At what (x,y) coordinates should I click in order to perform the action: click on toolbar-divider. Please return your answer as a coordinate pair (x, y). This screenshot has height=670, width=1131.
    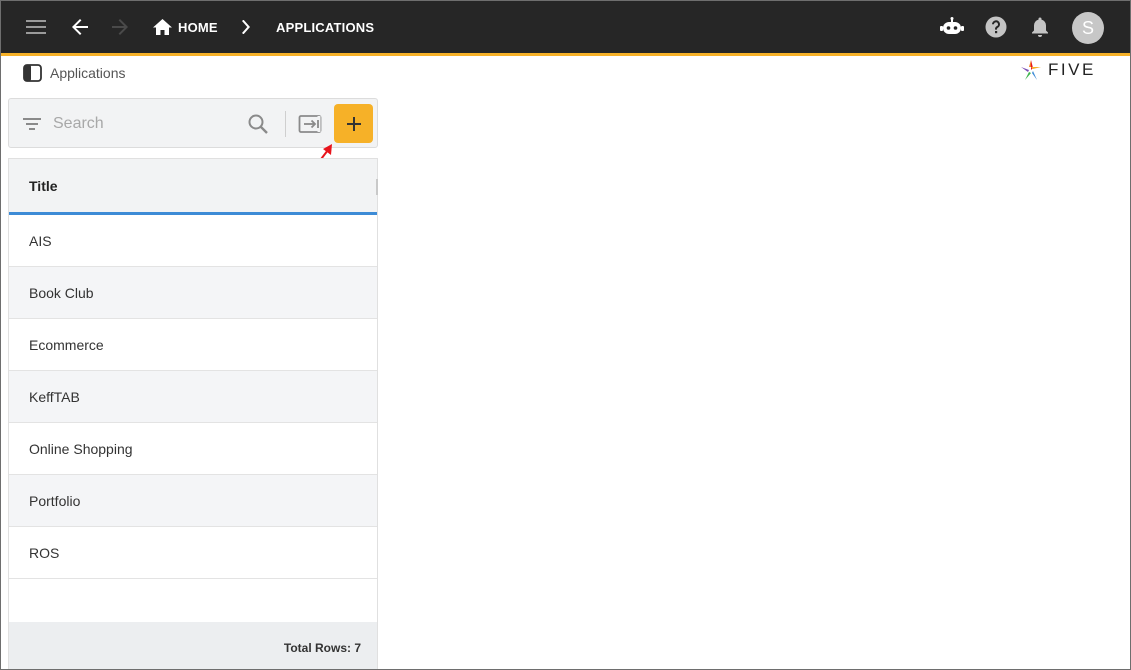
    Looking at the image, I should click on (285, 124).